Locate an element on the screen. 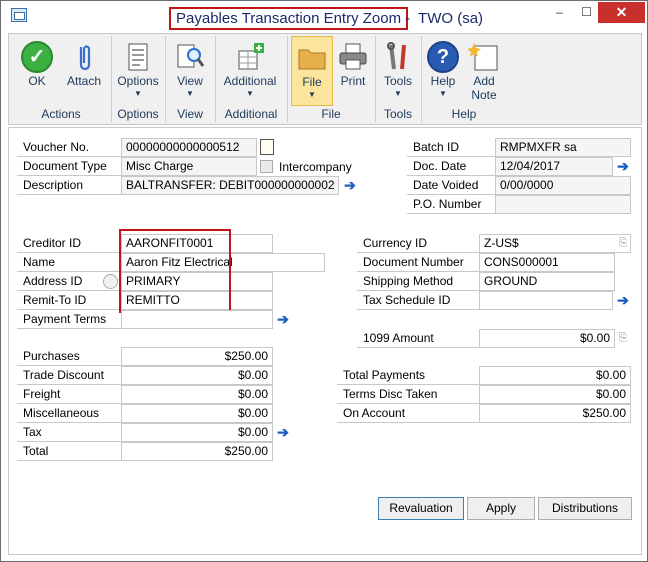 Image resolution: width=648 pixels, height=562 pixels. description-arrow-icon: ➔ is located at coordinates (350, 185).